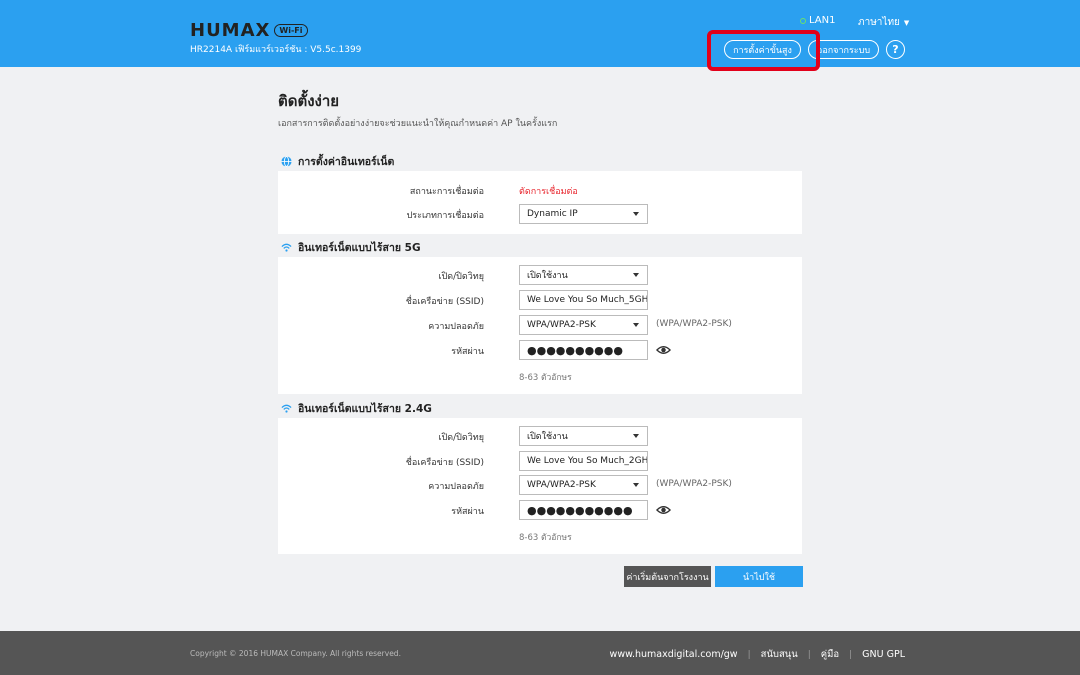  I want to click on security-24g-value: WPA/WPA2-PSK, so click(561, 485).